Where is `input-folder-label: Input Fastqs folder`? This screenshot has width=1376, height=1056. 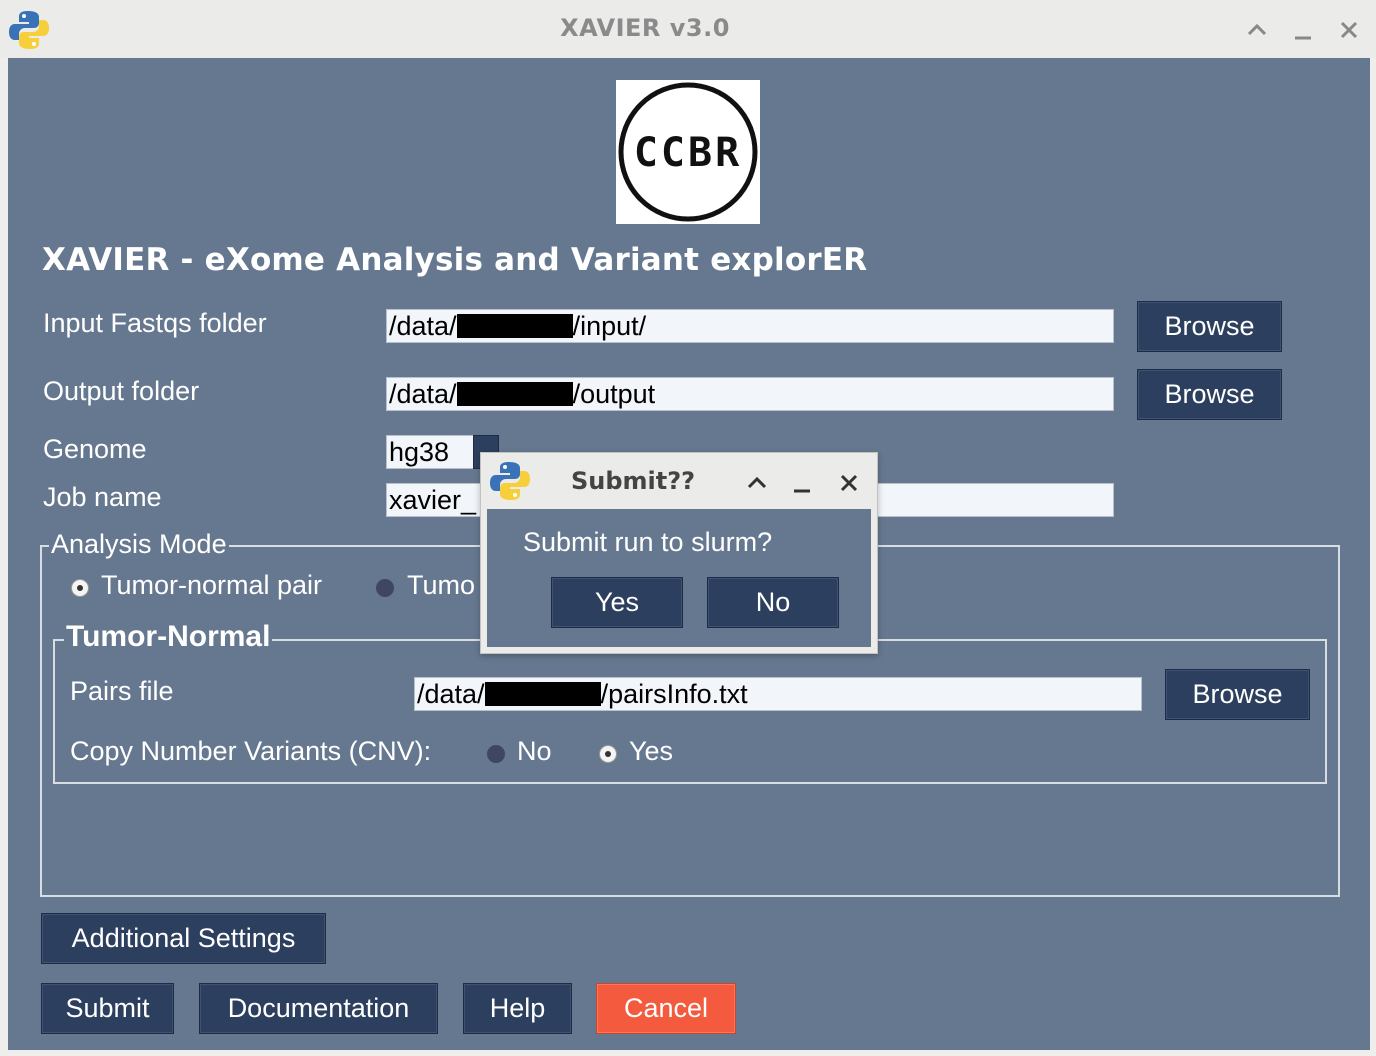
input-folder-label: Input Fastqs folder is located at coordinates (155, 323).